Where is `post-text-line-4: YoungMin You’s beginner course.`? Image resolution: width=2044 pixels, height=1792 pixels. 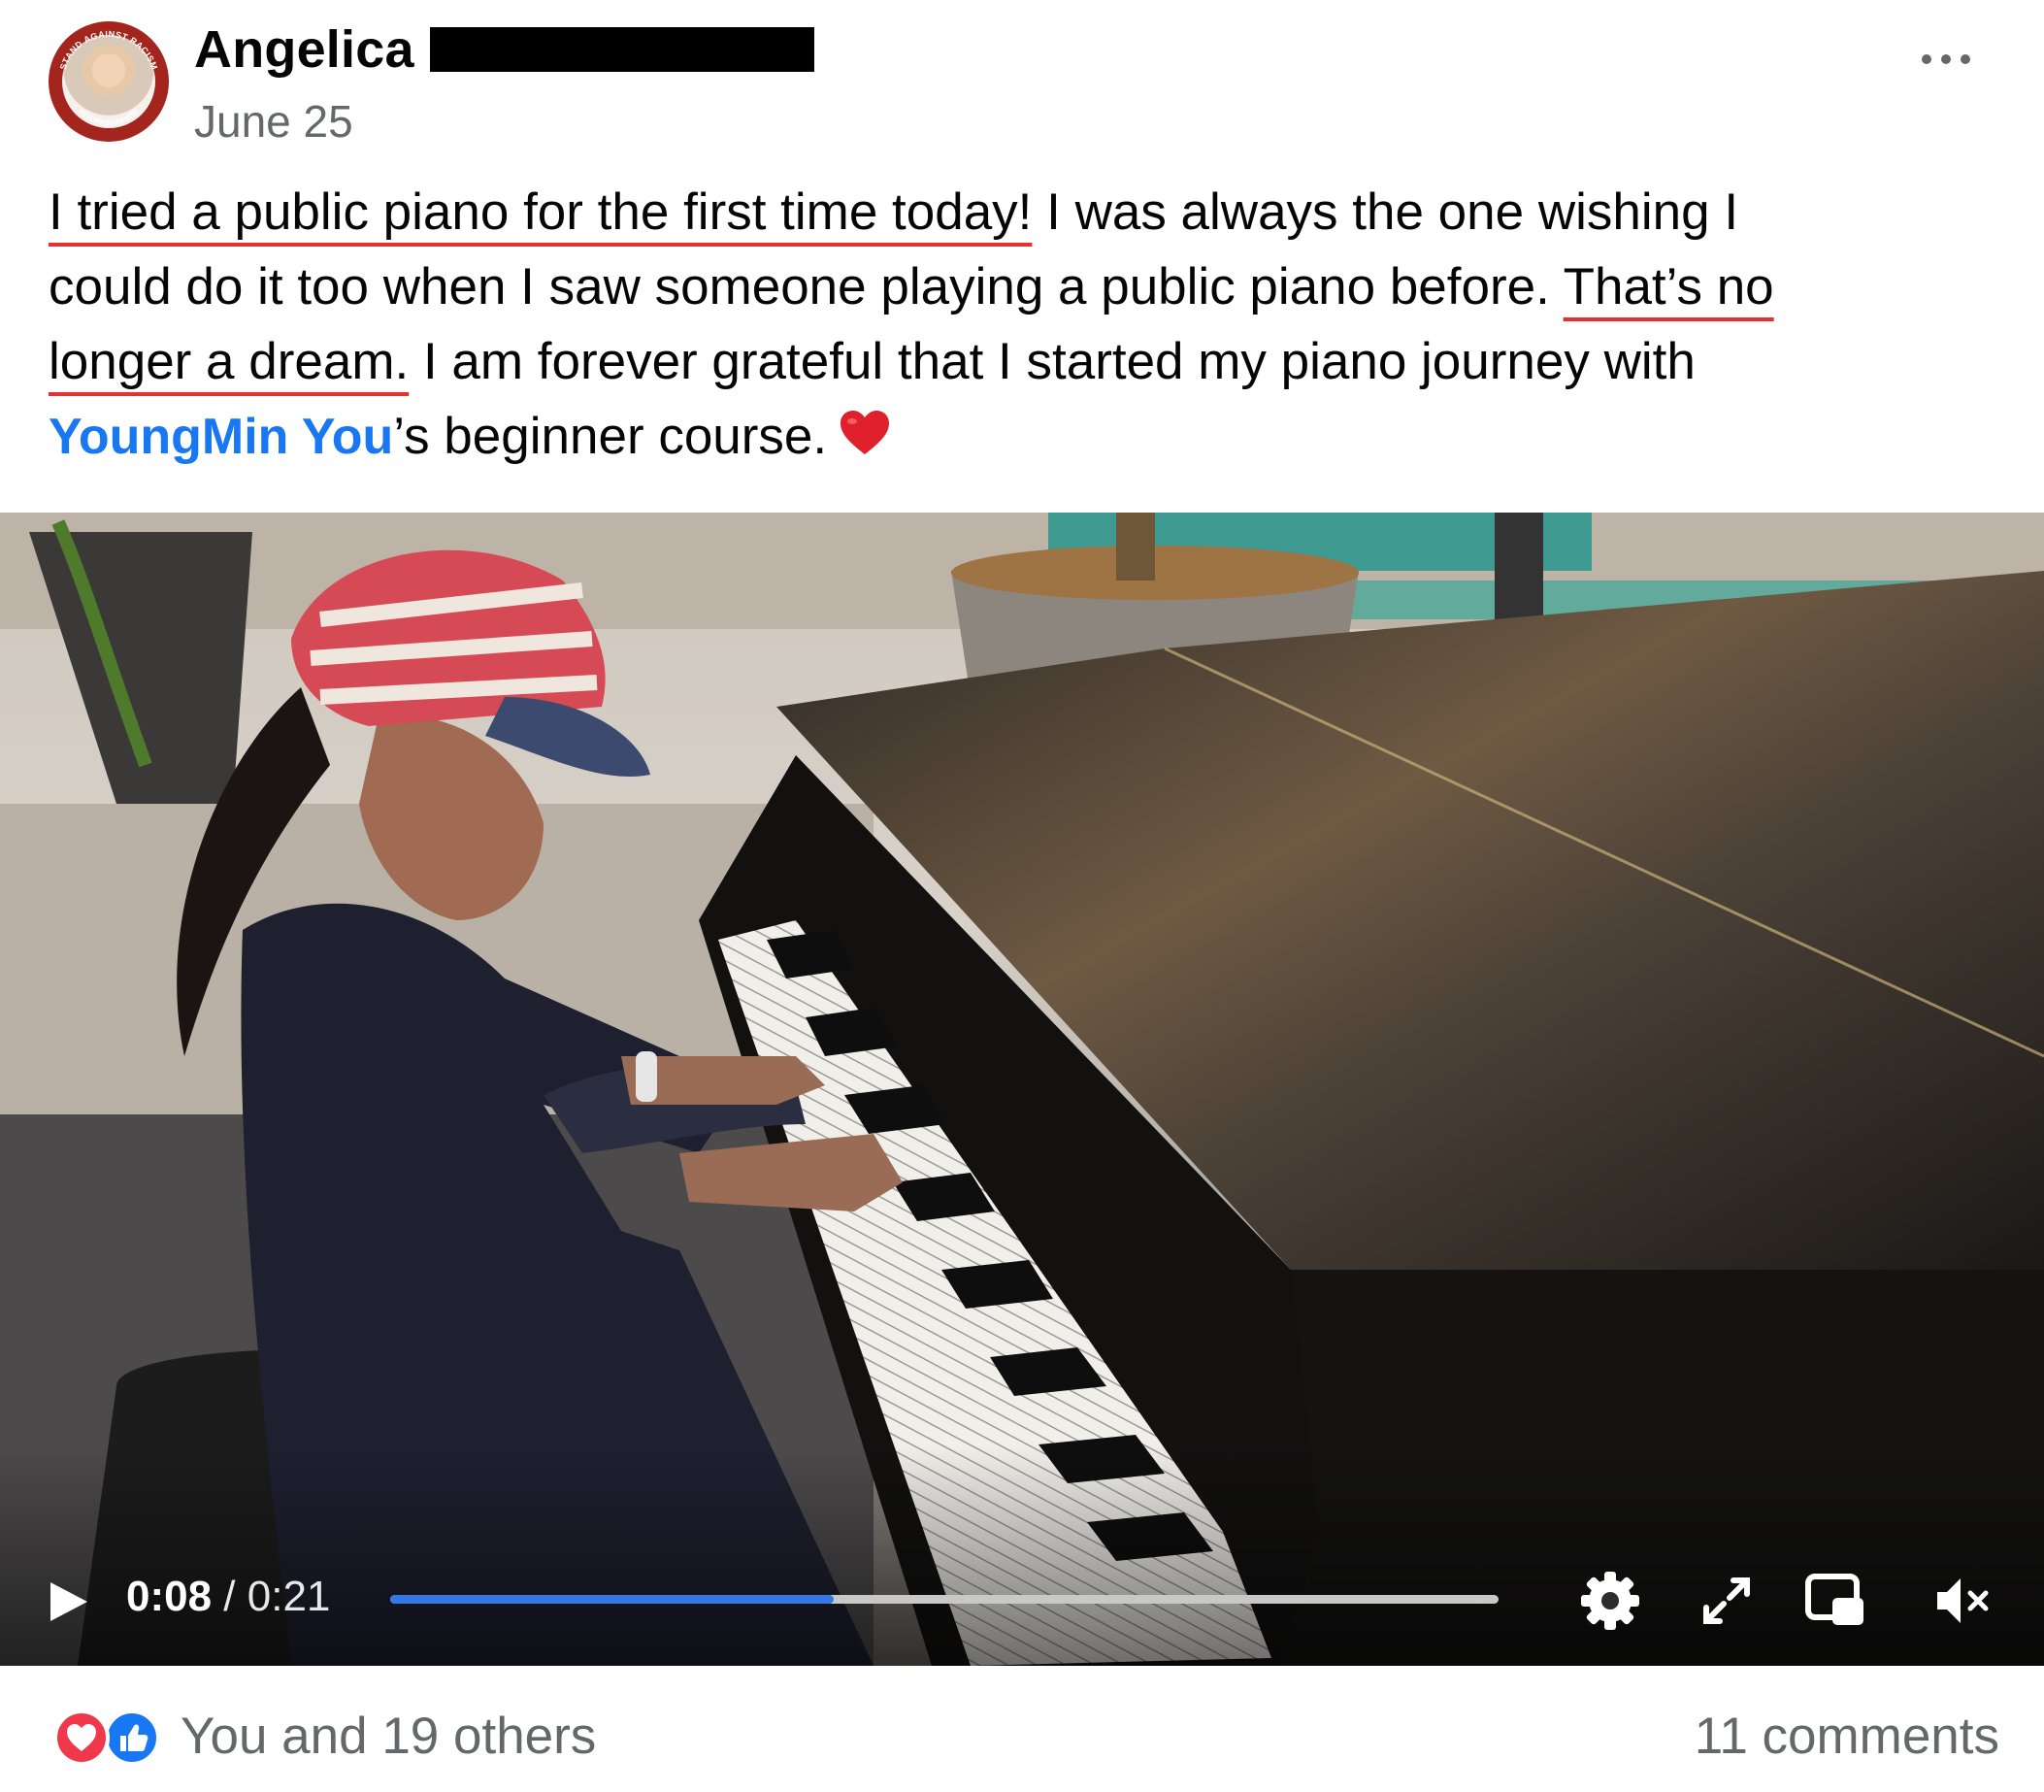
post-text-line-4: YoungMin You’s beginner course. is located at coordinates (1024, 439).